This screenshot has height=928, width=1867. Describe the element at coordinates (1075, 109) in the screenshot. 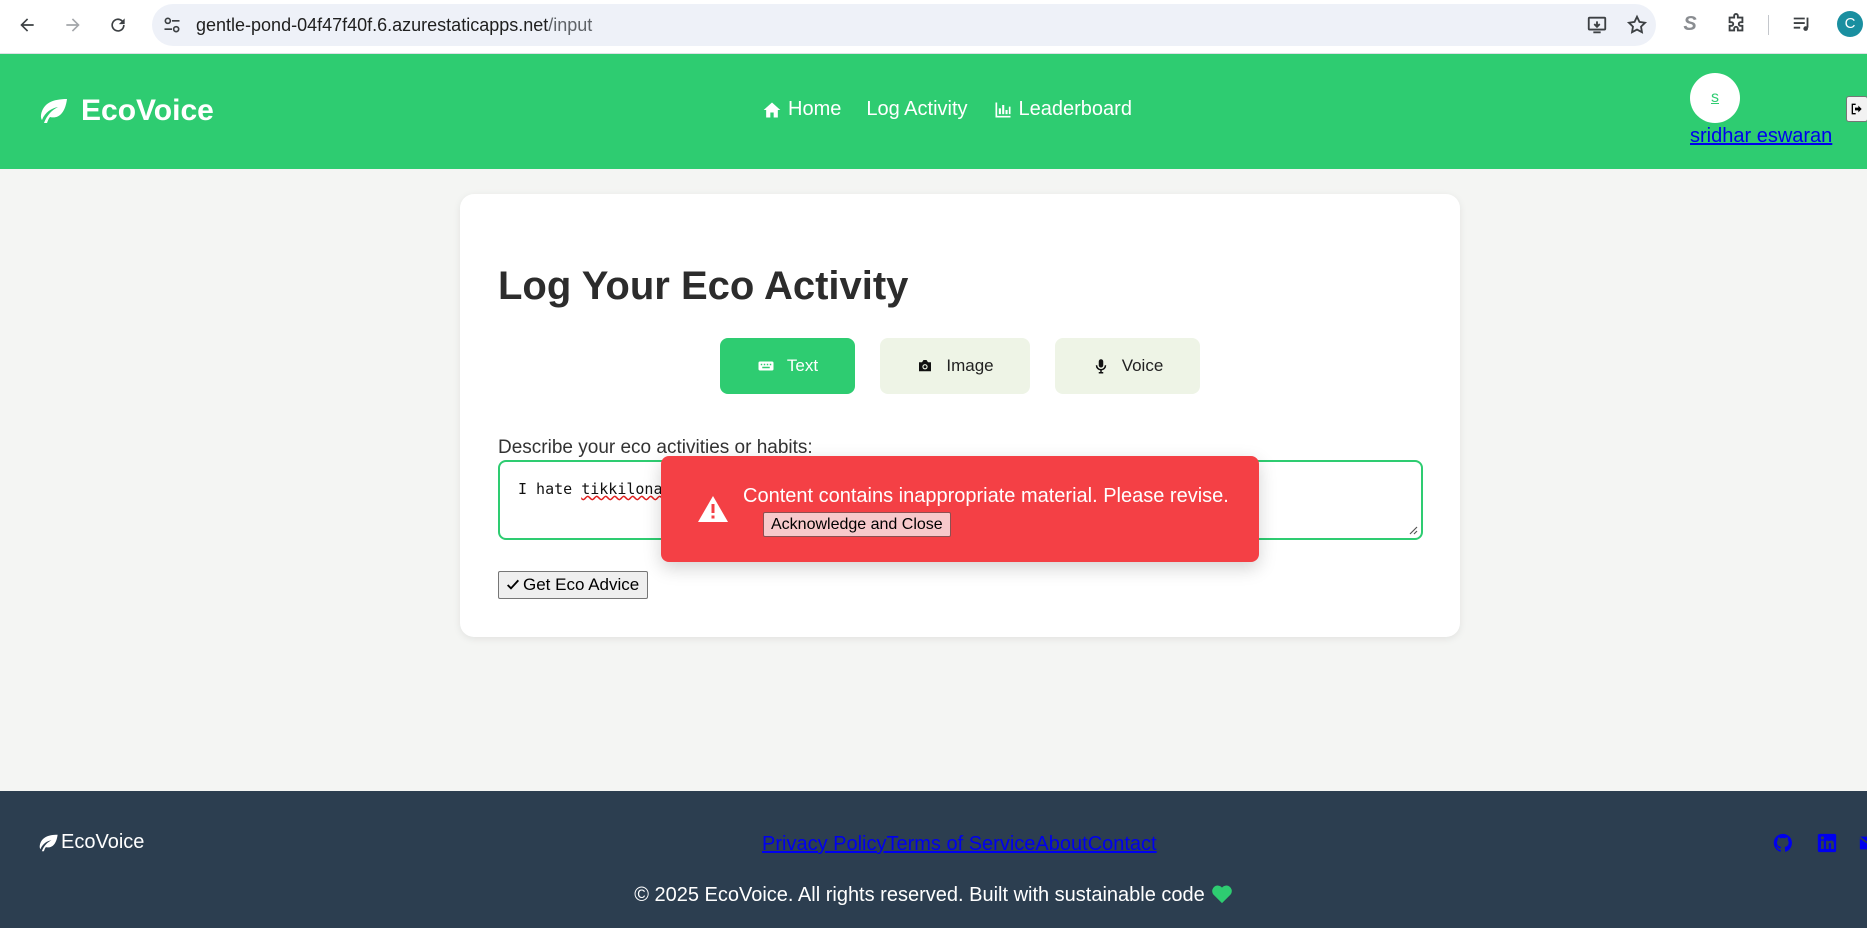

I see `nav-leaderboard-label: Leaderboard` at that location.